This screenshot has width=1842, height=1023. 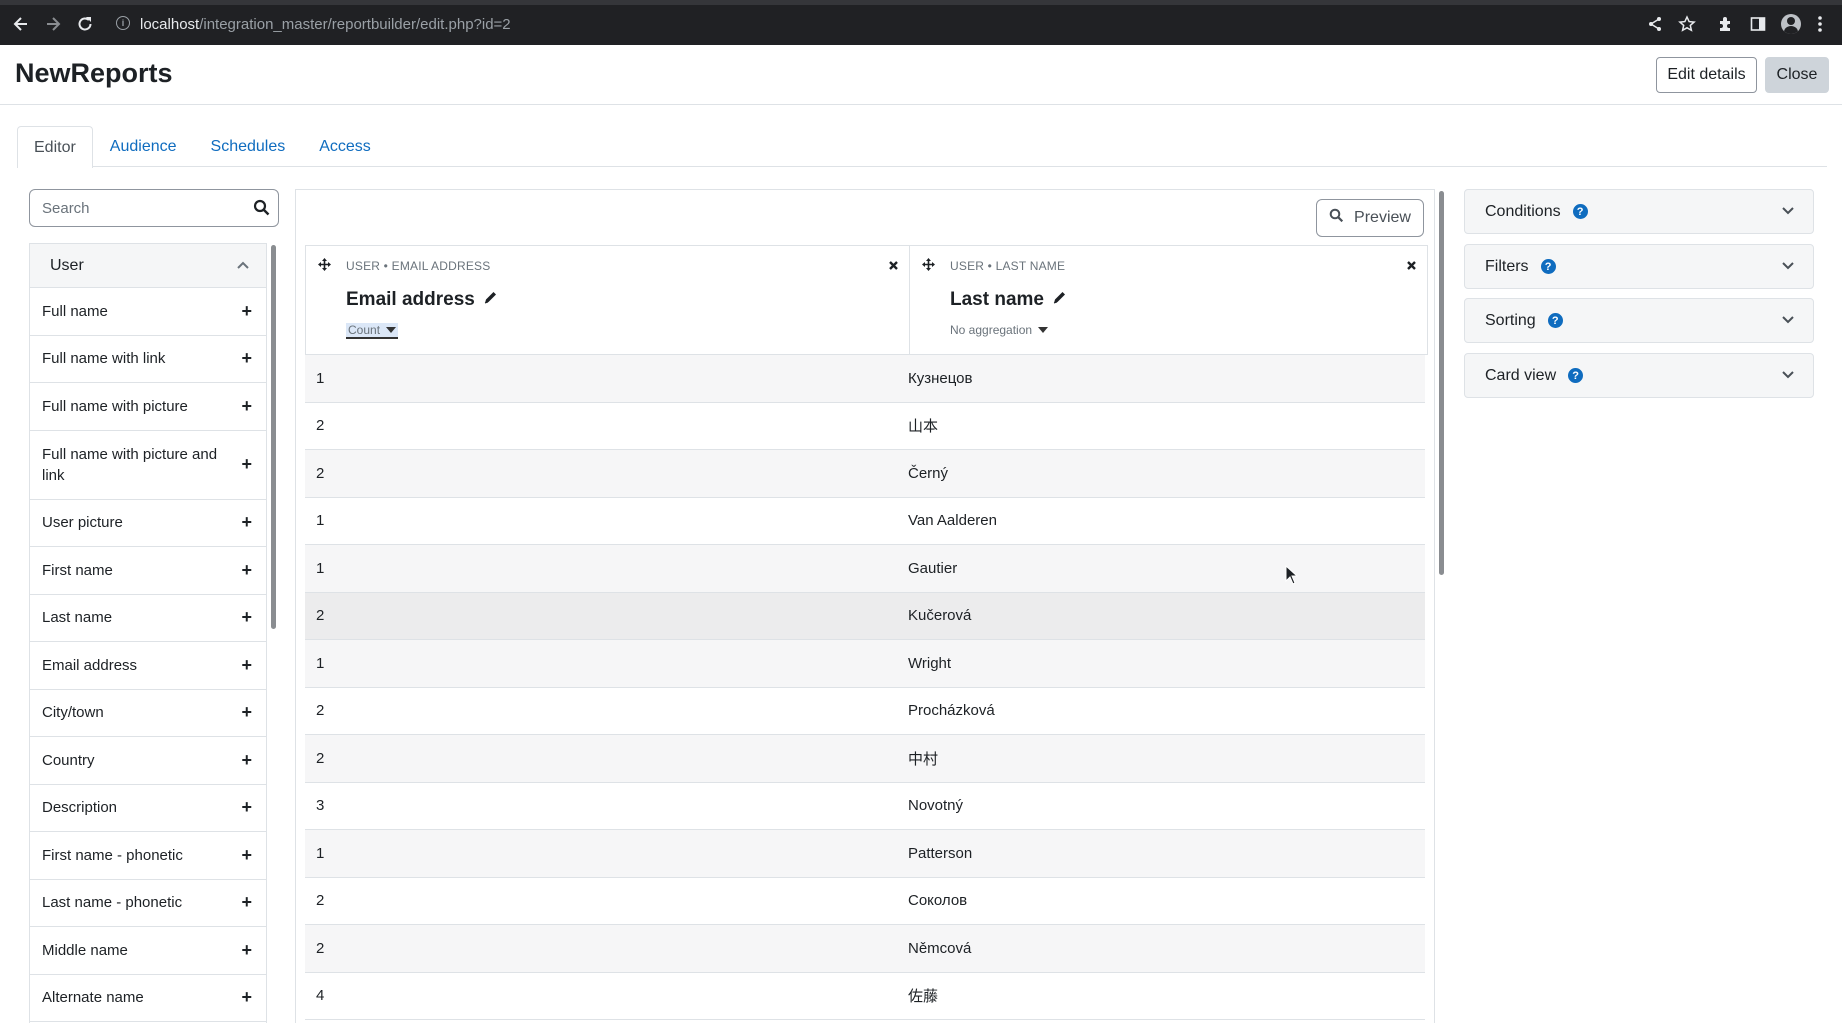 What do you see at coordinates (148, 808) in the screenshot?
I see `sidebar-item-description: Description +` at bounding box center [148, 808].